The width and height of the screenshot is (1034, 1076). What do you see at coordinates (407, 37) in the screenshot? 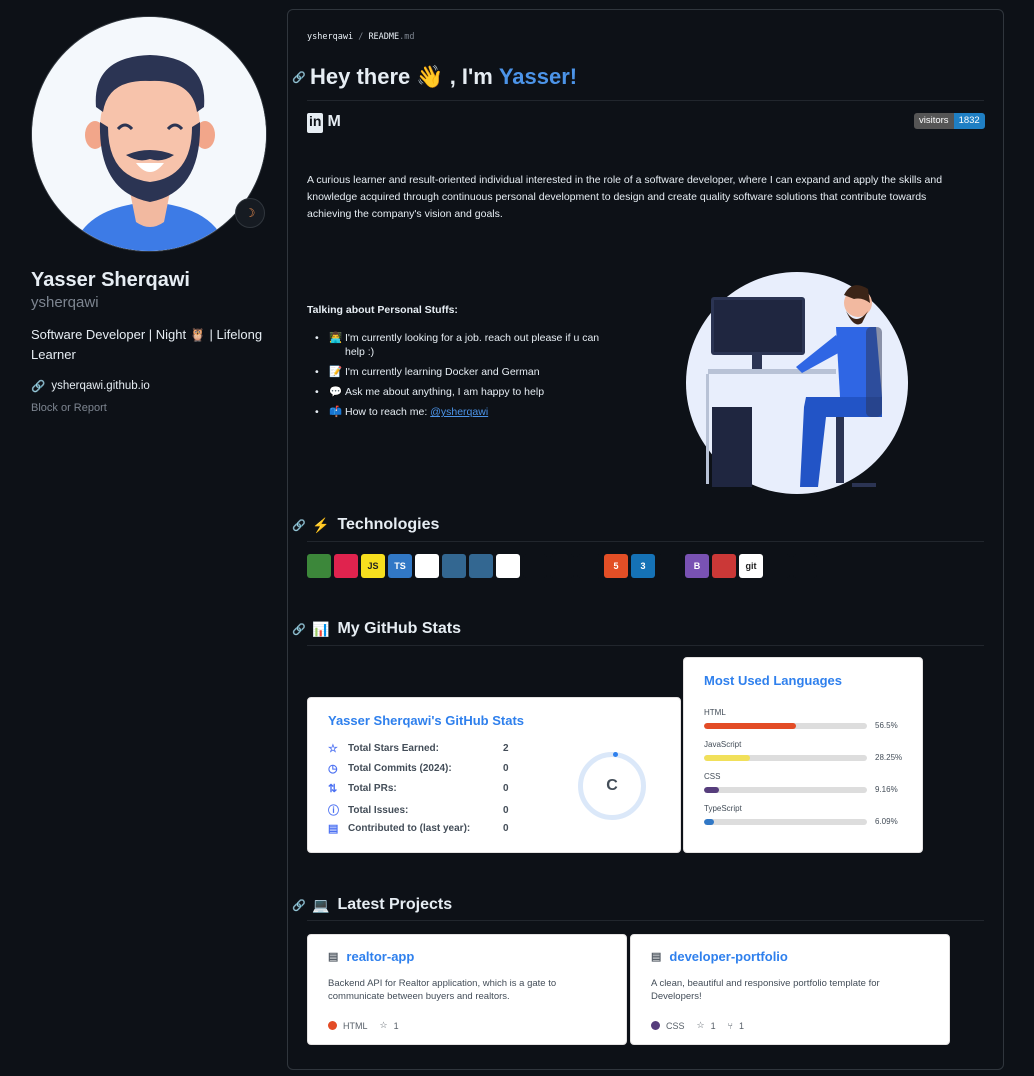
I see `breadcrumb-ext: .md` at bounding box center [407, 37].